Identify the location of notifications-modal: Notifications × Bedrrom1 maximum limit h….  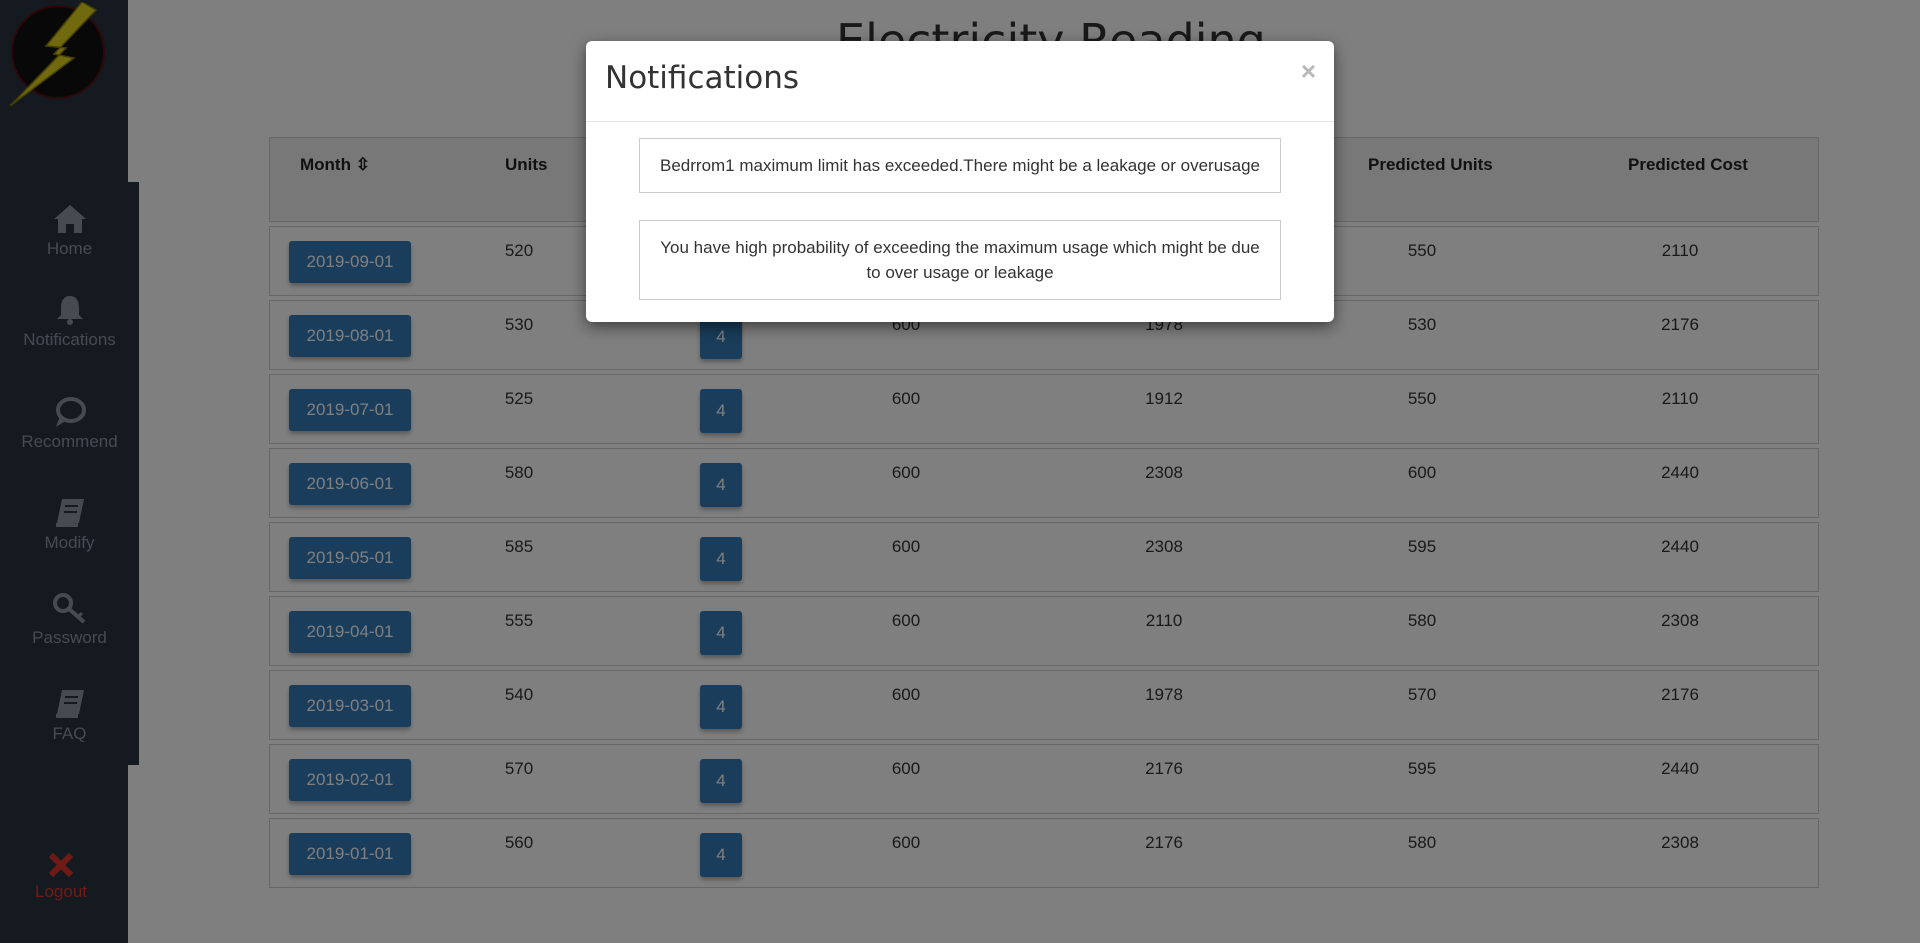
(960, 181).